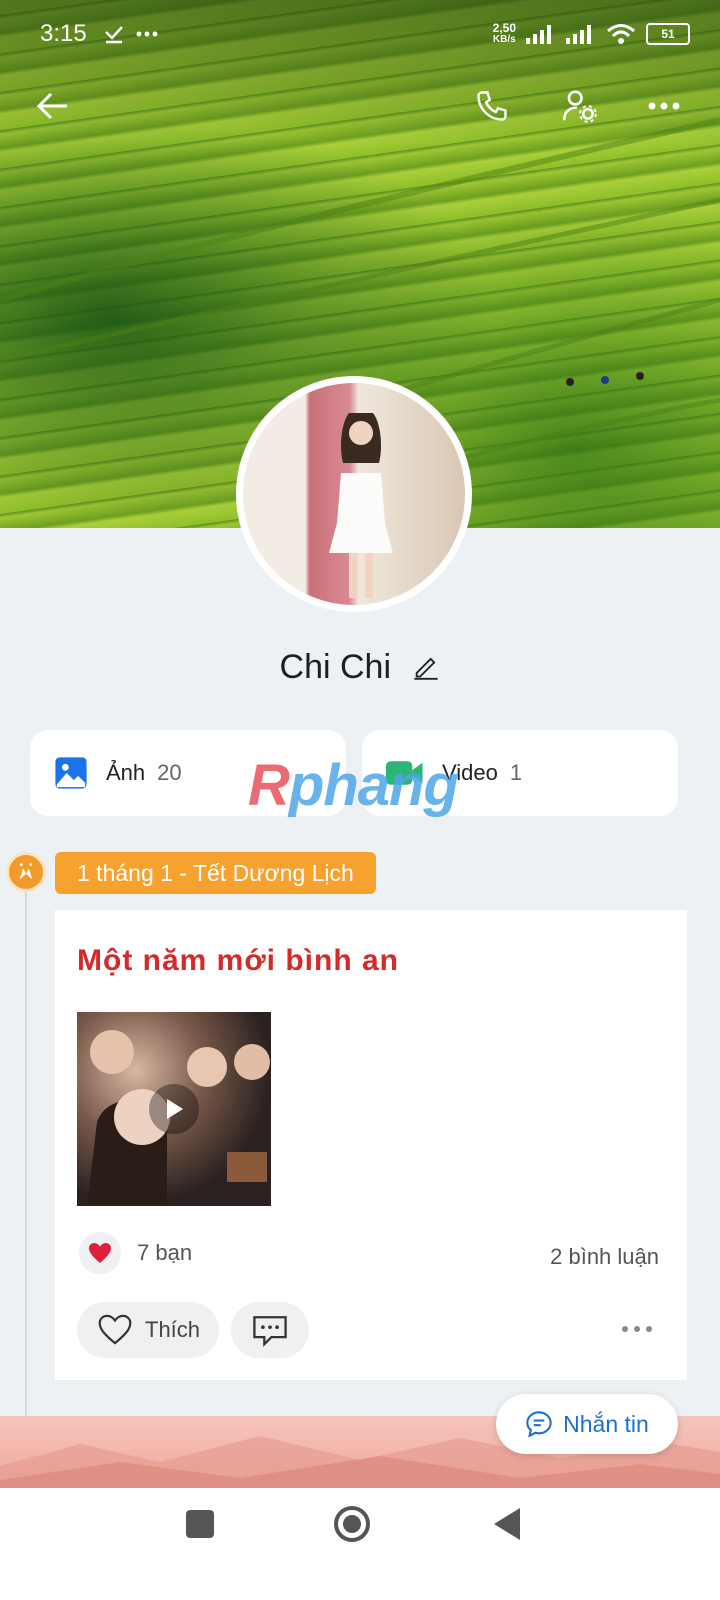 The width and height of the screenshot is (720, 1600). I want to click on avatar, so click(354, 494).